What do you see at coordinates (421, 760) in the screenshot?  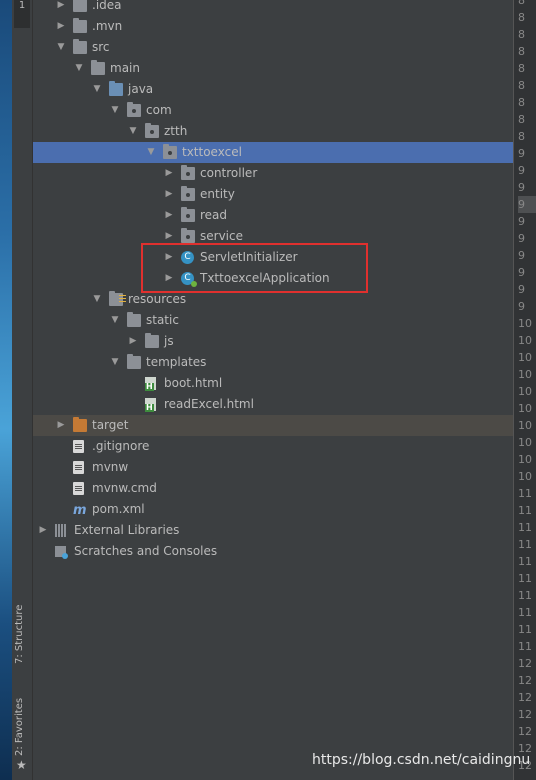 I see `watermark: https://blog.csdn.net/caidingnu` at bounding box center [421, 760].